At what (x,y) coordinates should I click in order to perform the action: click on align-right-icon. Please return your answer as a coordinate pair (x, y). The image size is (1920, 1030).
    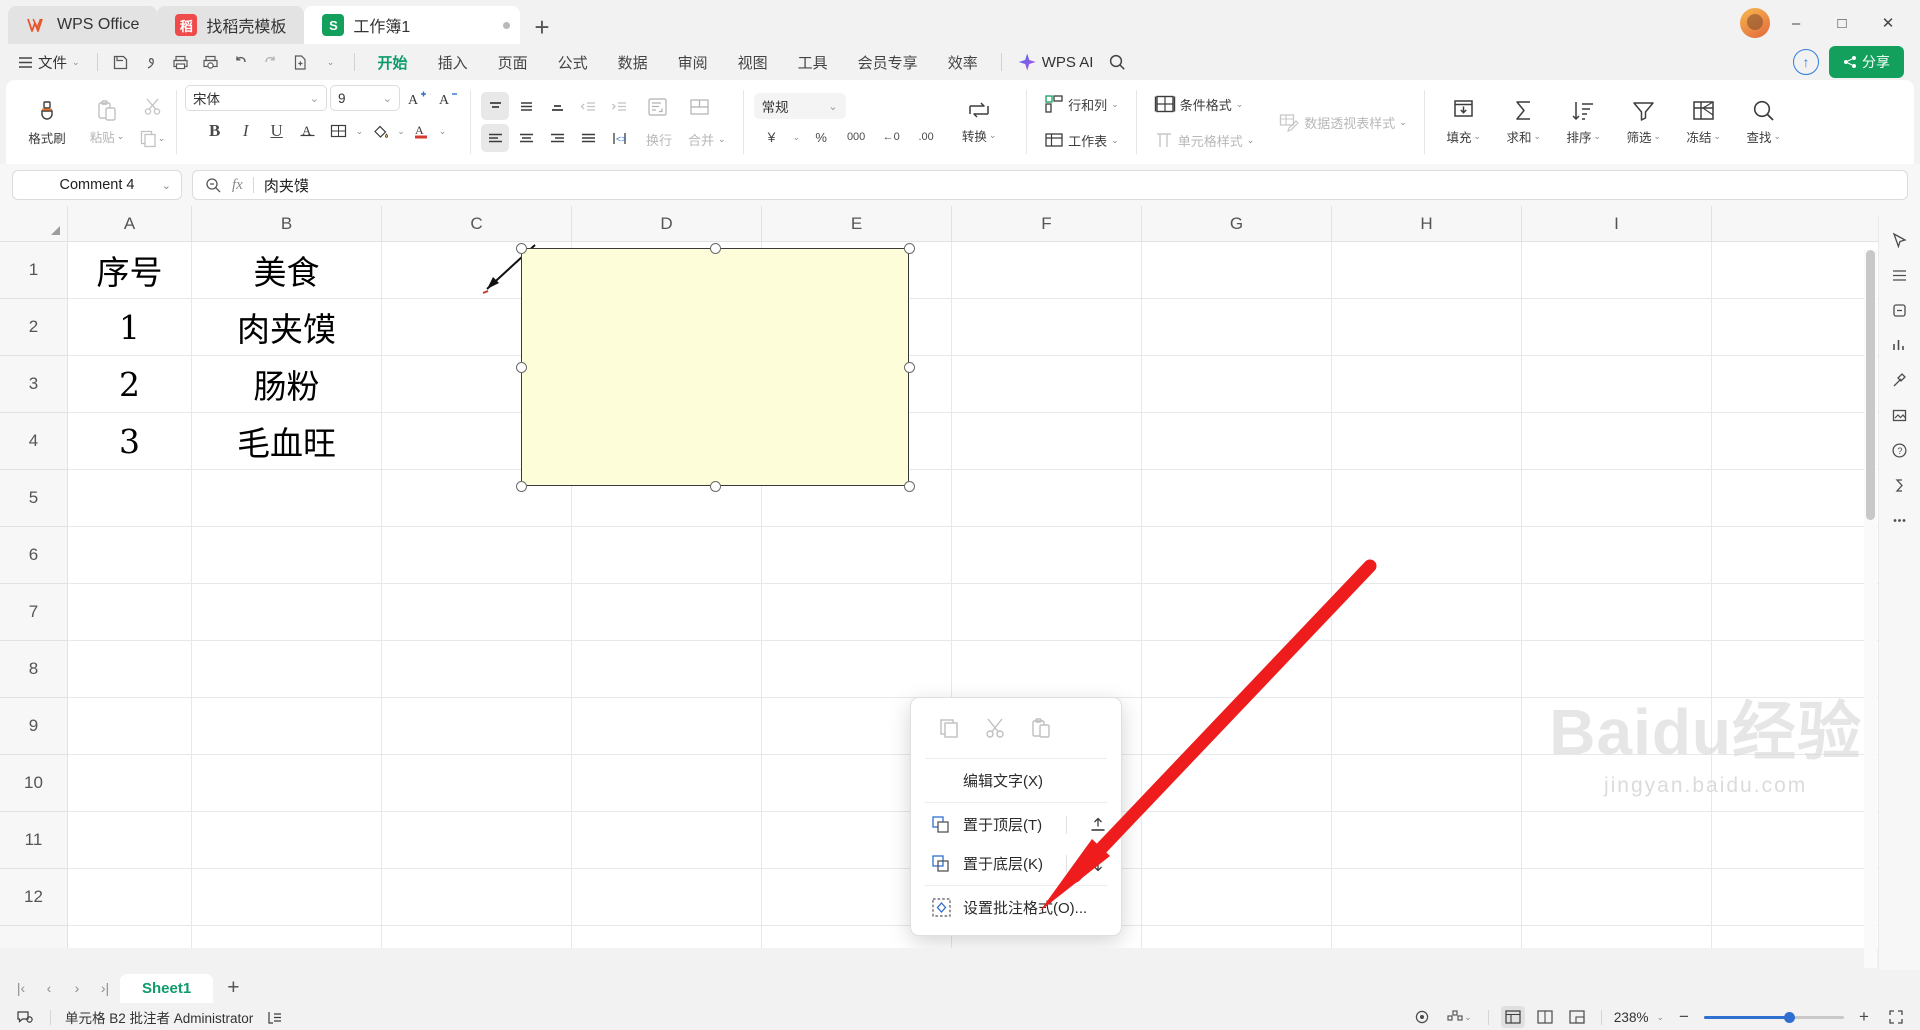
    Looking at the image, I should click on (557, 138).